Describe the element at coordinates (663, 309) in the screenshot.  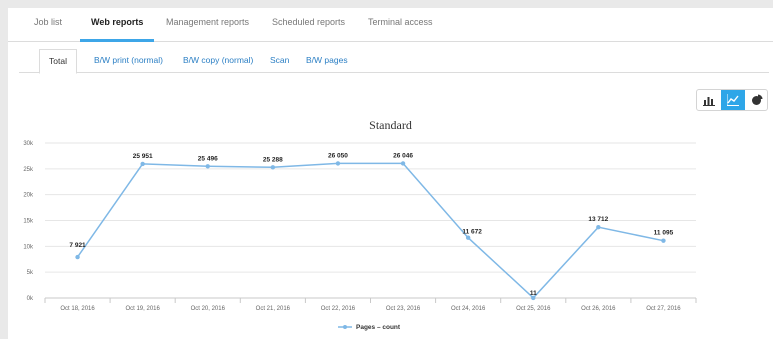
I see `x-tick-label: Oct 27, 2016` at that location.